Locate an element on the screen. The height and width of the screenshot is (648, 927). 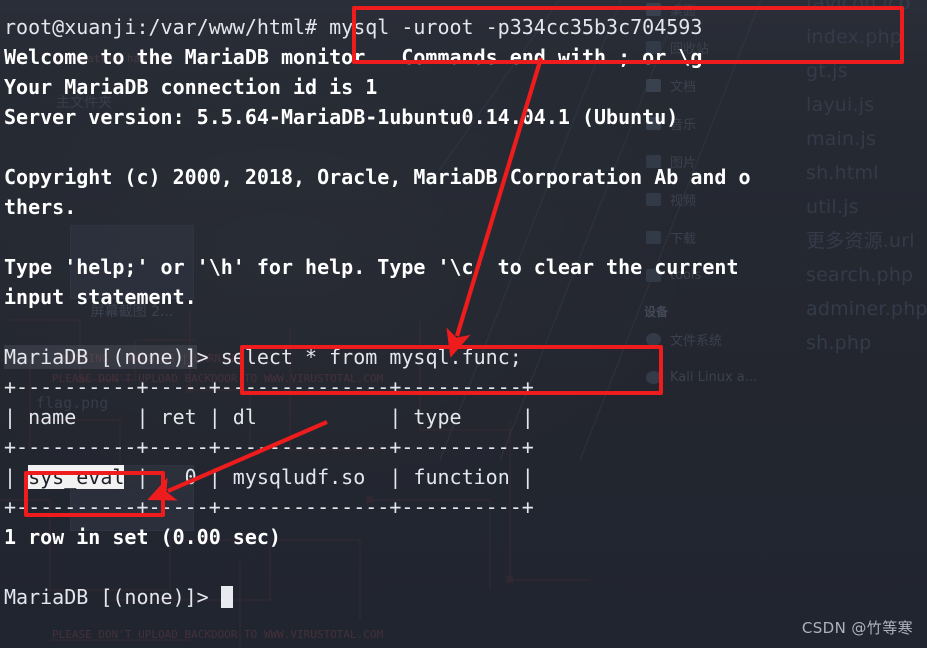
cell-name-sys-eval: sys_eval is located at coordinates (76, 477).